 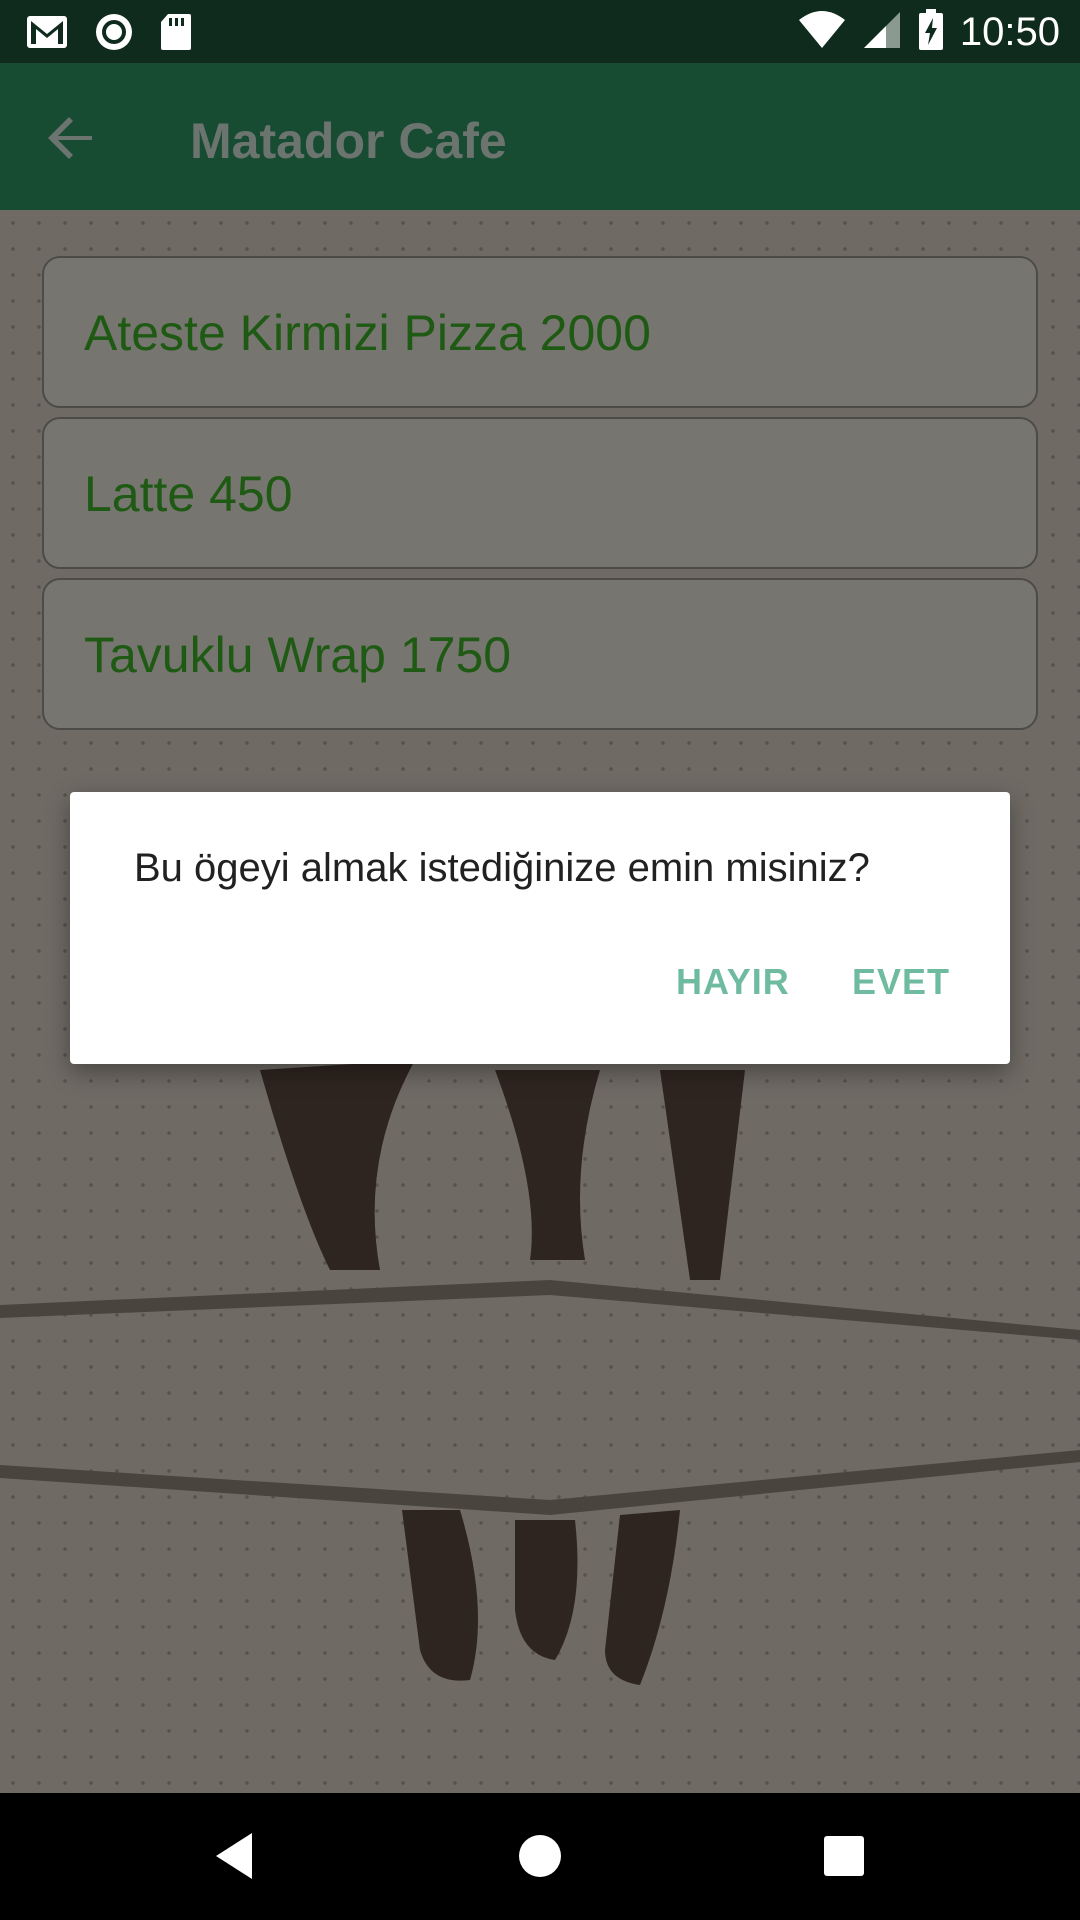 What do you see at coordinates (298, 655) in the screenshot?
I see `list-item-label: Tavuklu Wrap 1750` at bounding box center [298, 655].